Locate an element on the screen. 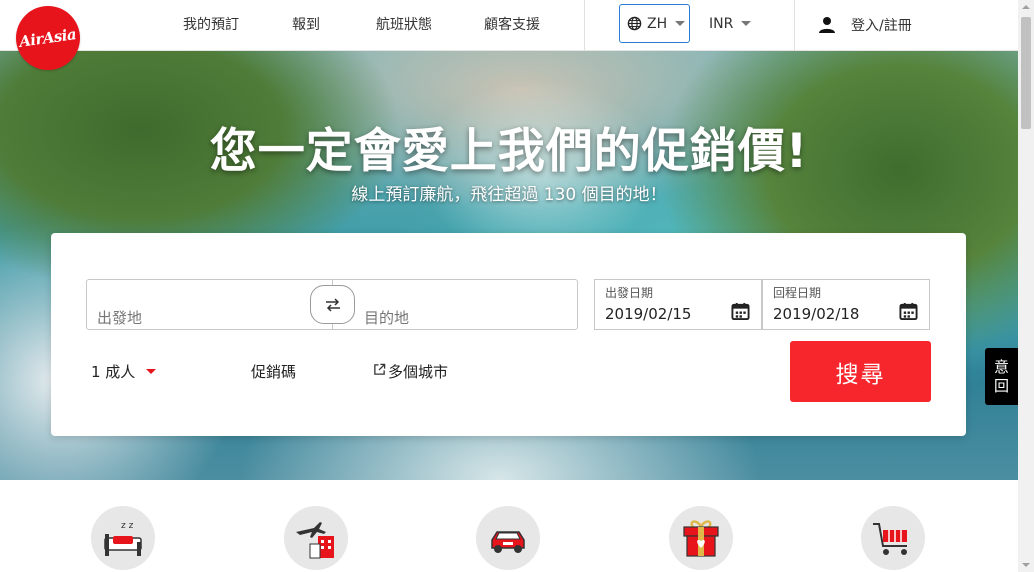  feature-gifts is located at coordinates (701, 538).